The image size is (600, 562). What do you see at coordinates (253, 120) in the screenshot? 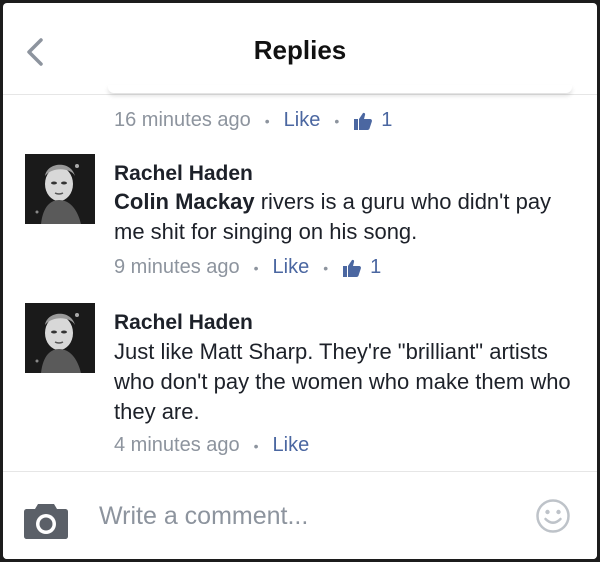
I see `previous-comment-meta: 16 minutes ago • Like • 1` at bounding box center [253, 120].